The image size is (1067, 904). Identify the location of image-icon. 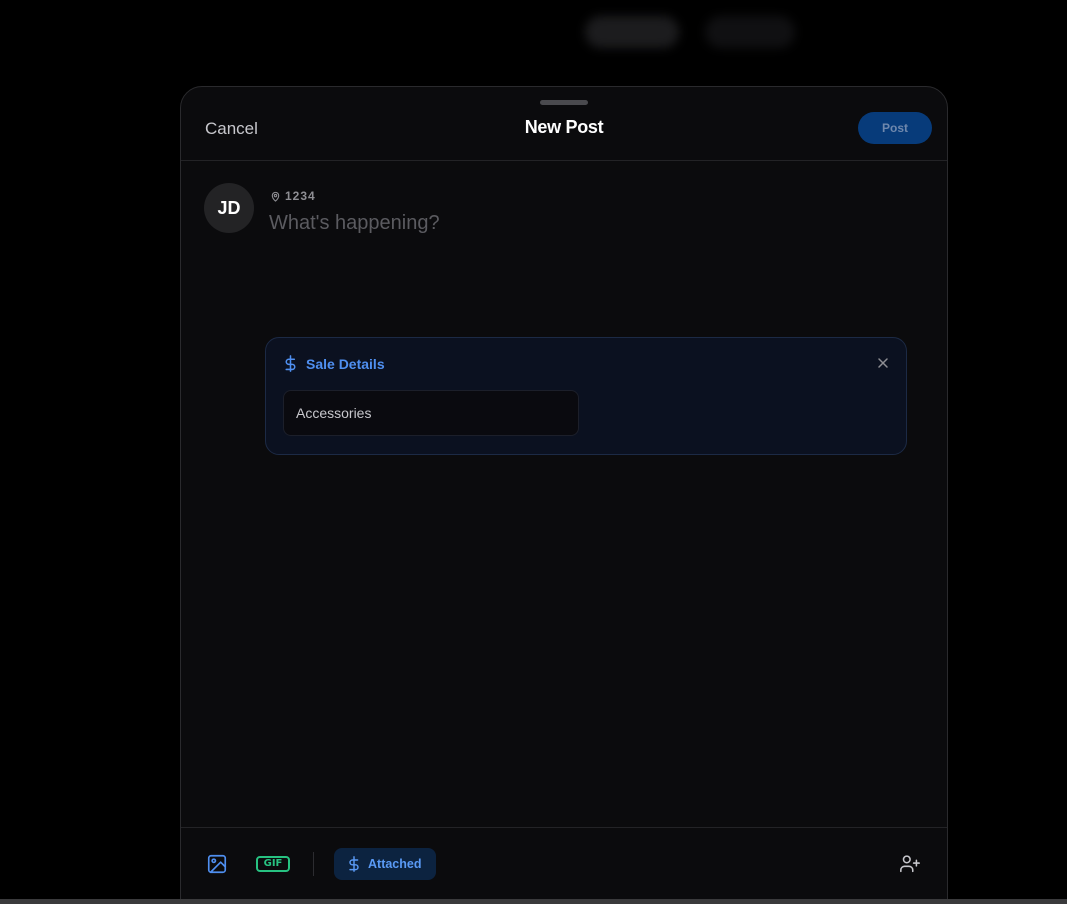
(217, 864).